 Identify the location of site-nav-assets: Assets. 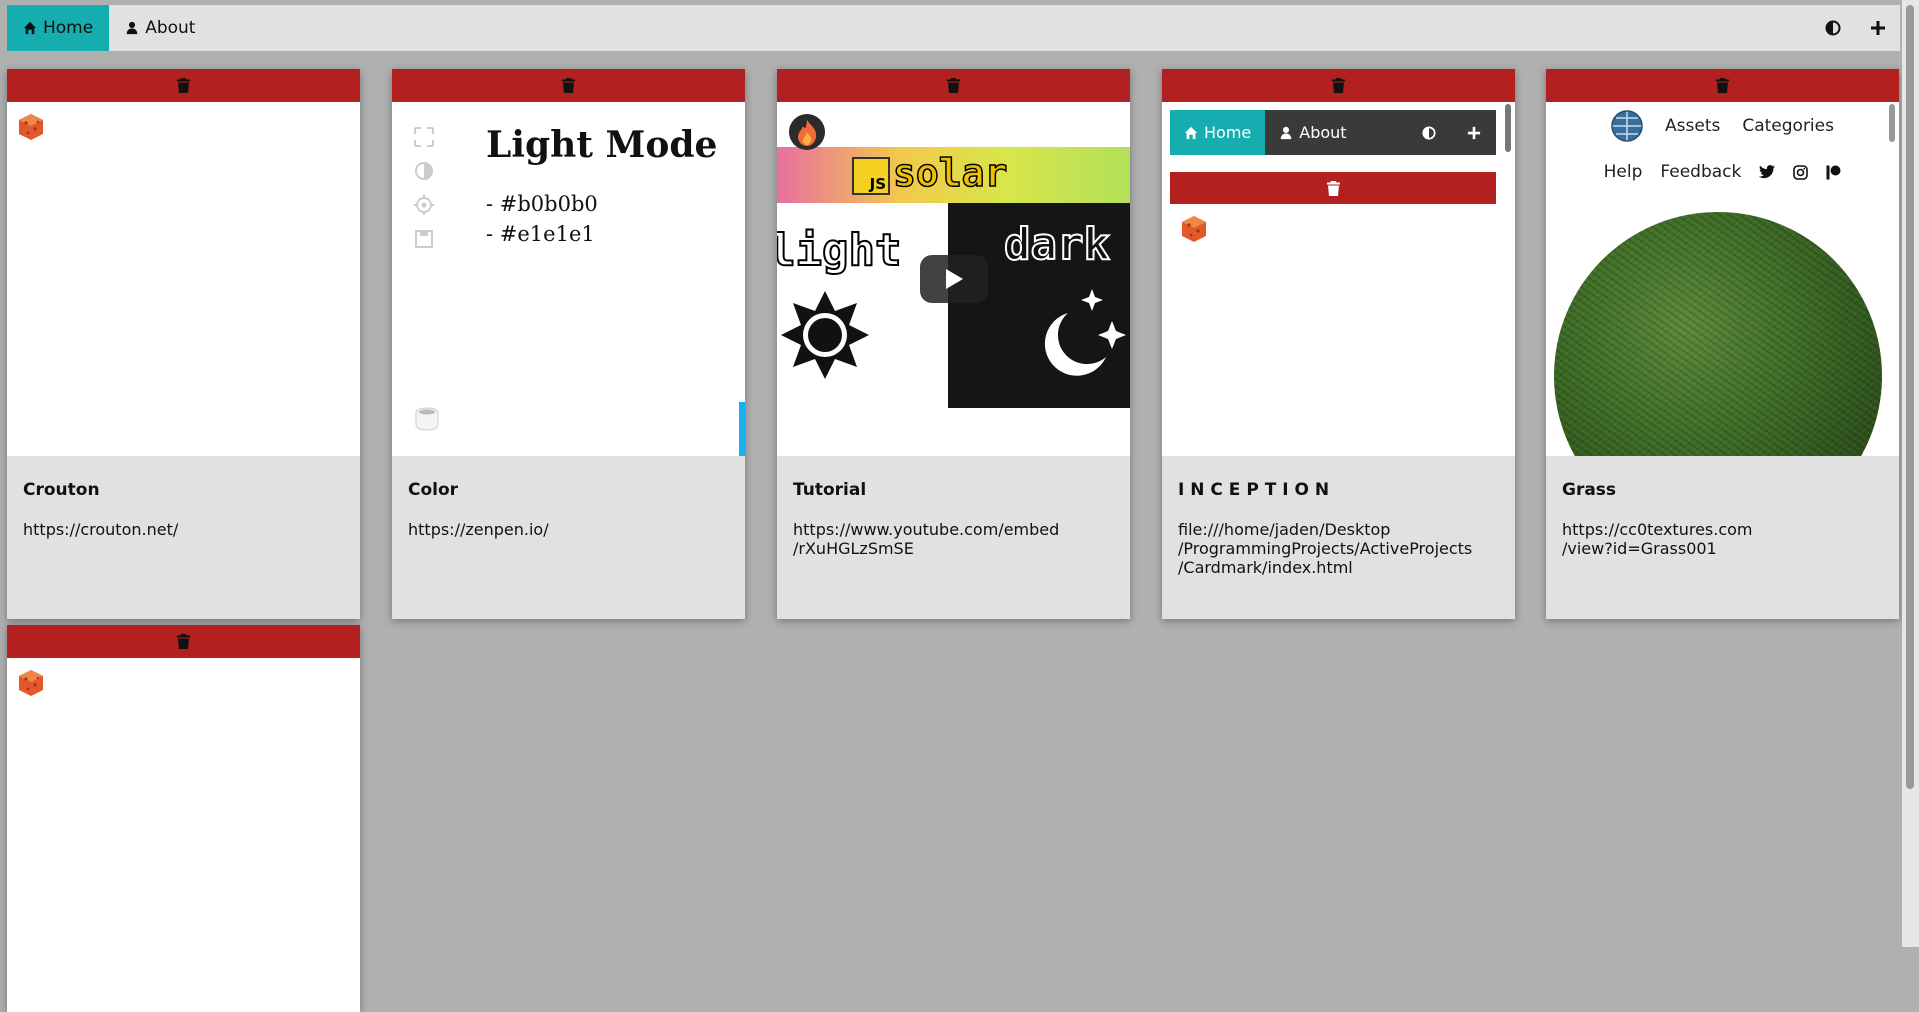
(1692, 126).